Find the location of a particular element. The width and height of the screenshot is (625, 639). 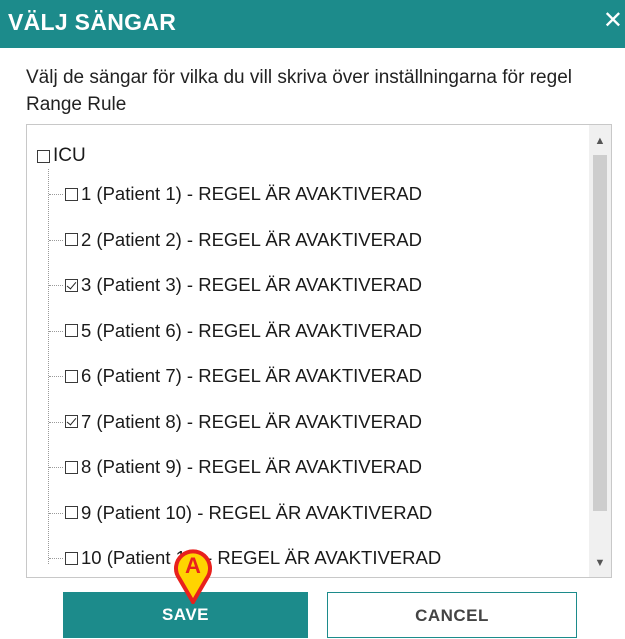

tree-item-bed: 6 (Patient 7) - REGEL ÄR AVAKTIVERAD is located at coordinates (243, 376).